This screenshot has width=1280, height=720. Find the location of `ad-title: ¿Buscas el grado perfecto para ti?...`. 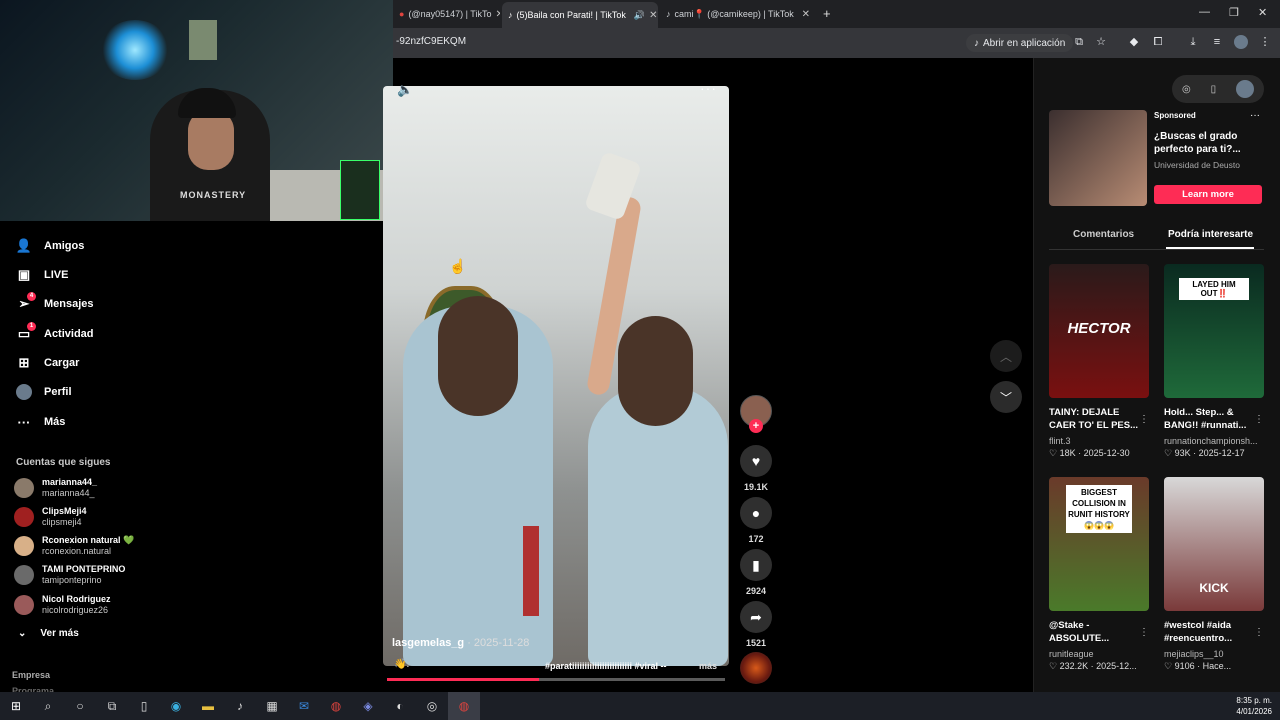

ad-title: ¿Buscas el grado perfecto para ti?... is located at coordinates (1204, 143).